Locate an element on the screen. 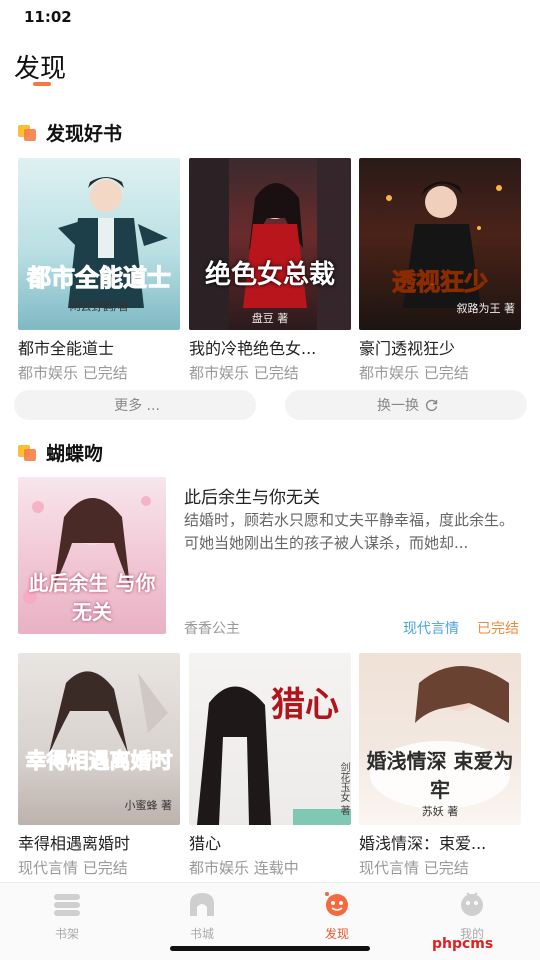  cover-author: 小蜜蜂 著 is located at coordinates (148, 805).